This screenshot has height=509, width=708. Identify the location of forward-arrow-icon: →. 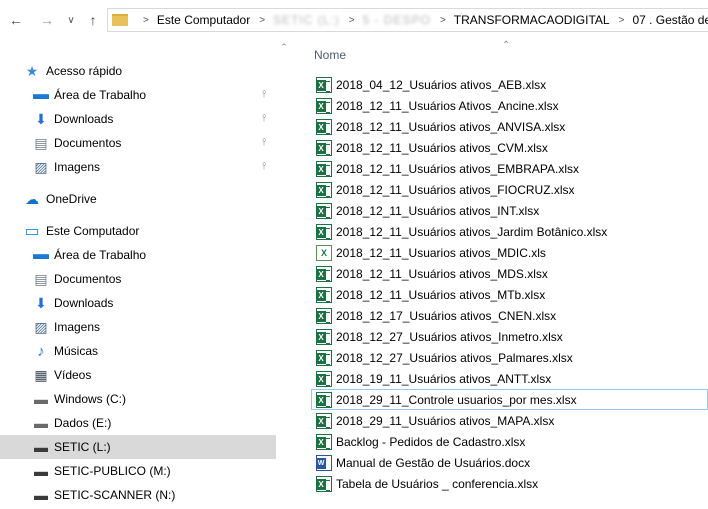
(47, 20).